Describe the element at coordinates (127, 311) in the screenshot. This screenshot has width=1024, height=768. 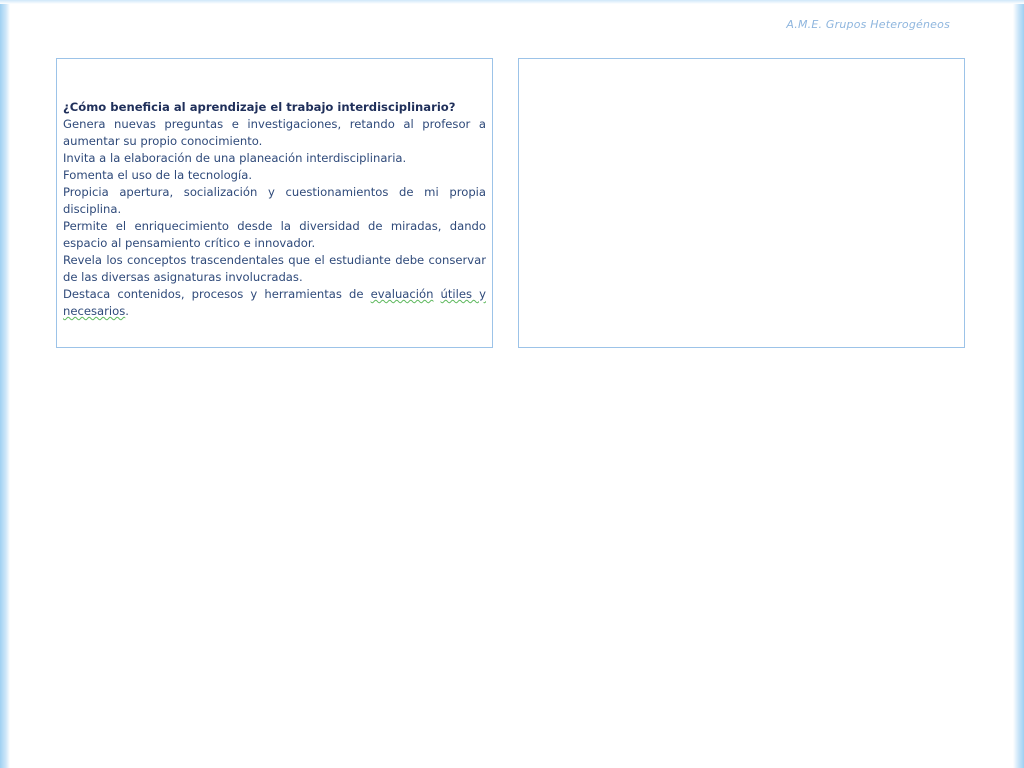
I see `text-run: .` at that location.